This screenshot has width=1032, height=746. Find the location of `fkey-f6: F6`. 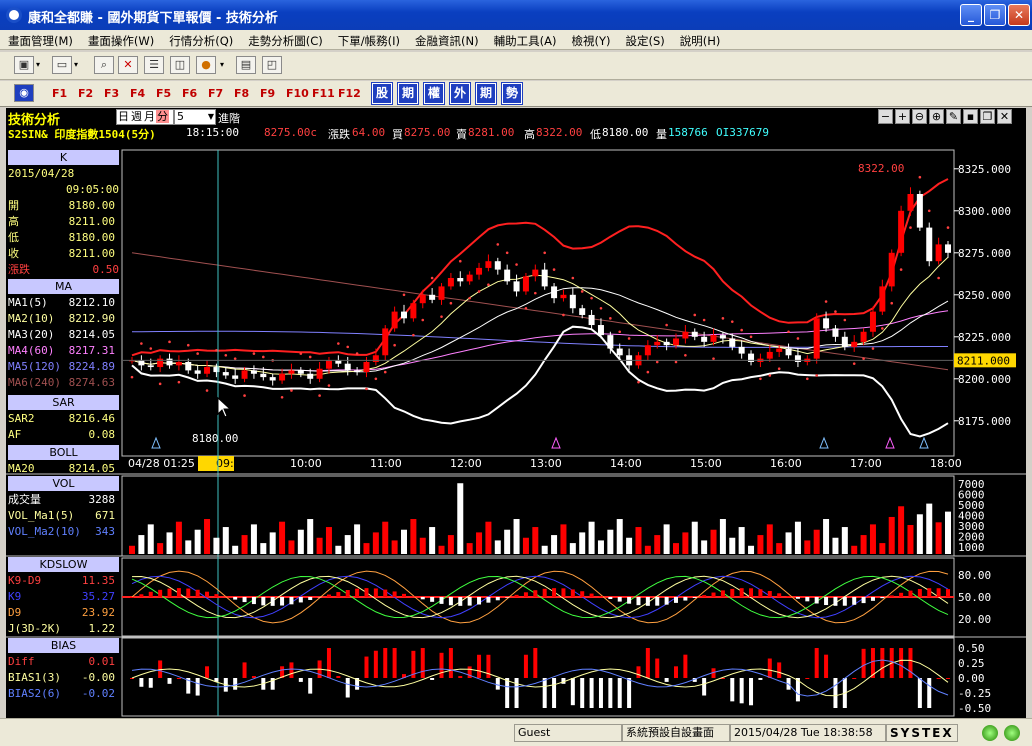

fkey-f6: F6 is located at coordinates (189, 94).